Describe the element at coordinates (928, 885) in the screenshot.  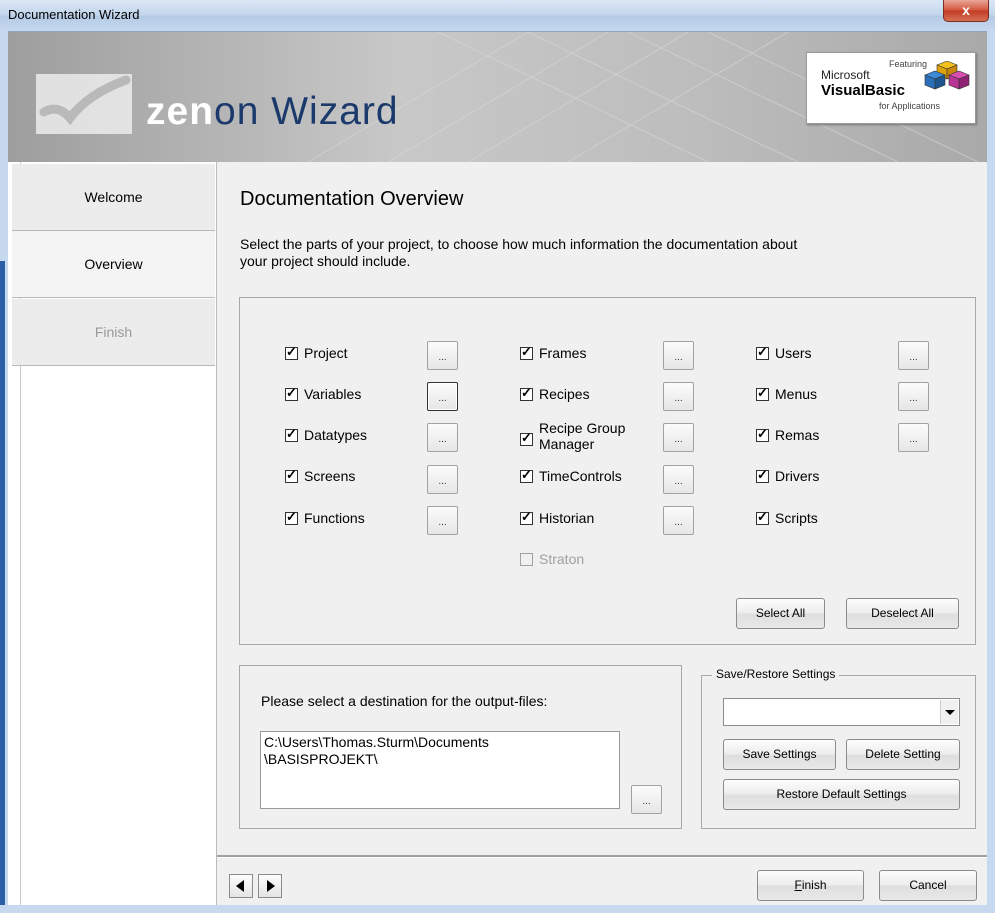
I see `cancel-button: Cancel` at that location.